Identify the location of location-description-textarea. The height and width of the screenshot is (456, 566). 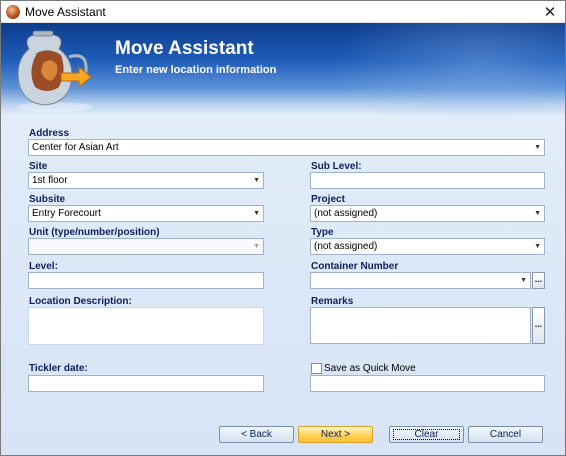
(146, 326).